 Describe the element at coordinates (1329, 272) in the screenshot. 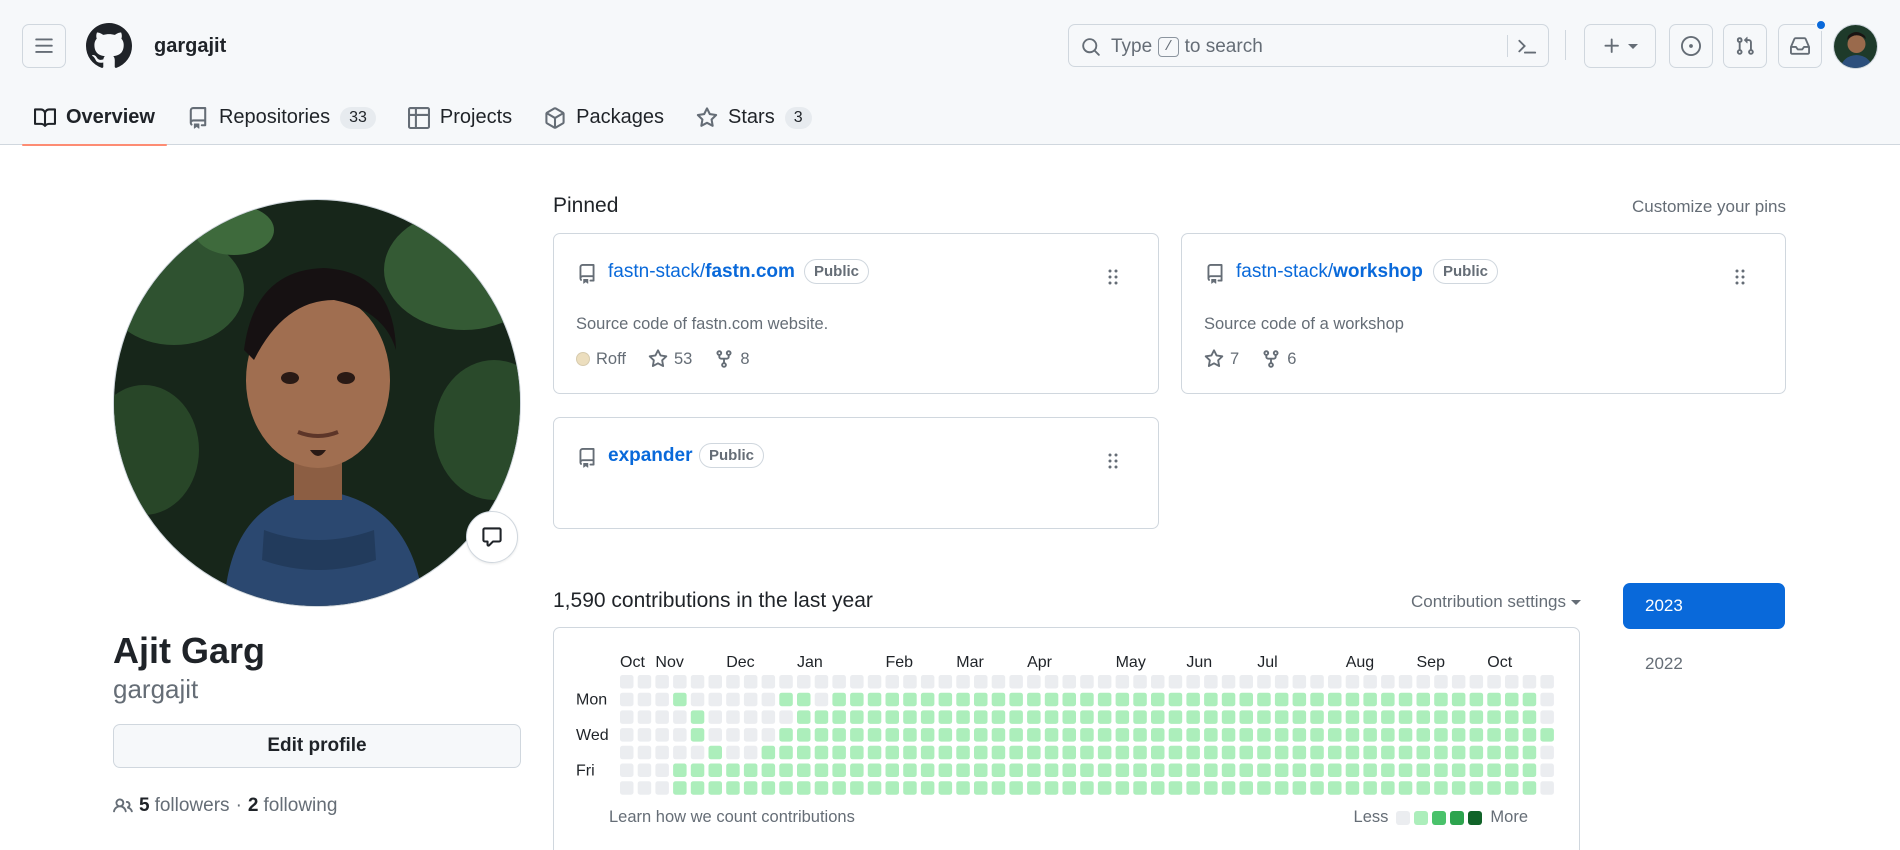

I see `repo-link: fastn-stack/workshop` at that location.